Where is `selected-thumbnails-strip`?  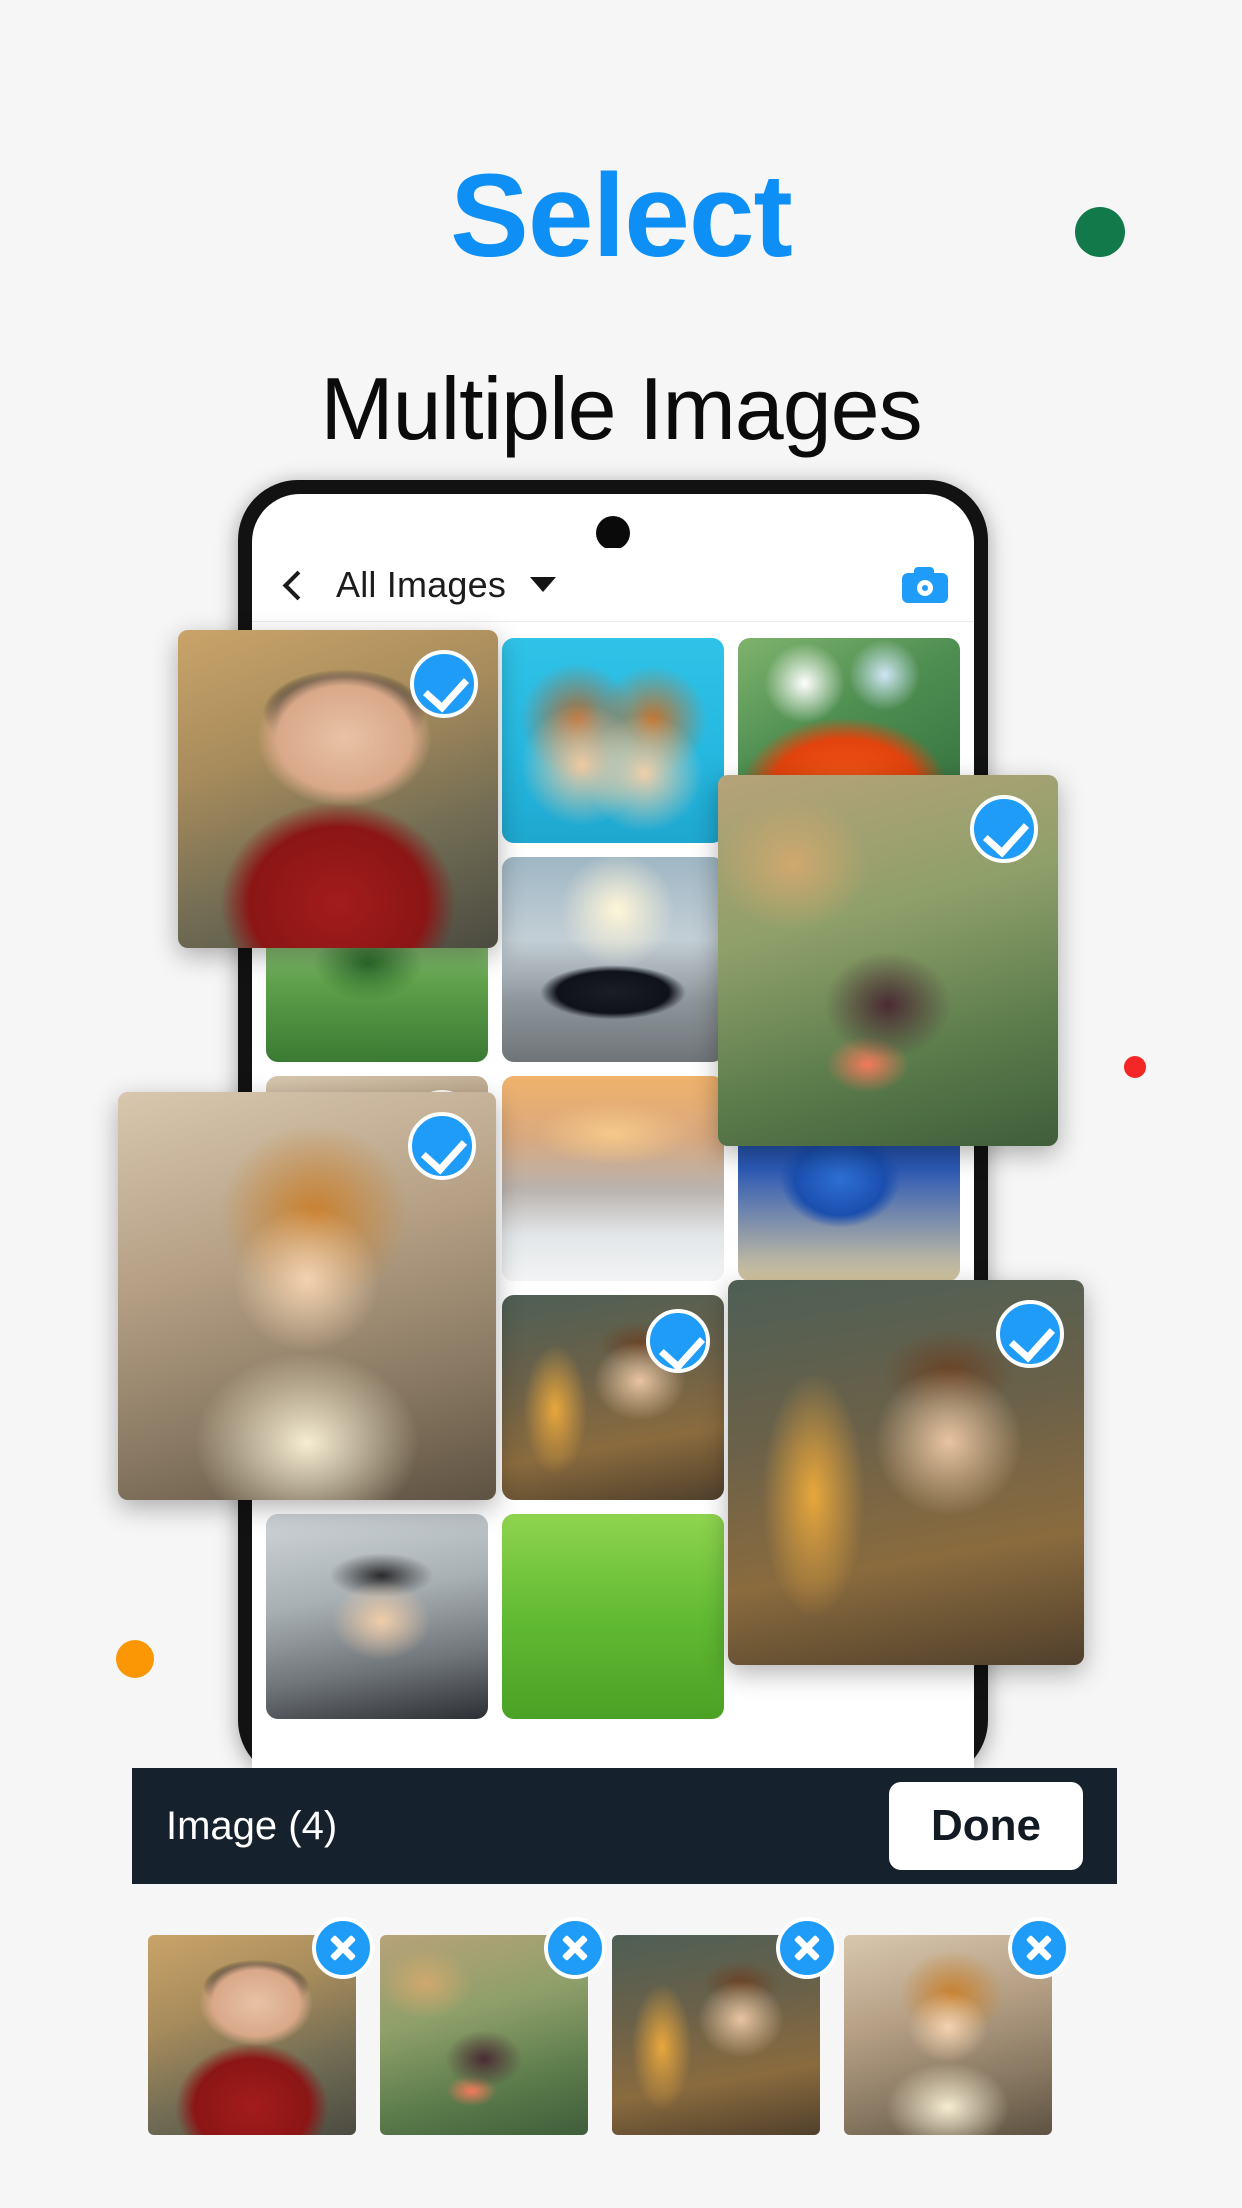
selected-thumbnails-strip is located at coordinates (618, 2031).